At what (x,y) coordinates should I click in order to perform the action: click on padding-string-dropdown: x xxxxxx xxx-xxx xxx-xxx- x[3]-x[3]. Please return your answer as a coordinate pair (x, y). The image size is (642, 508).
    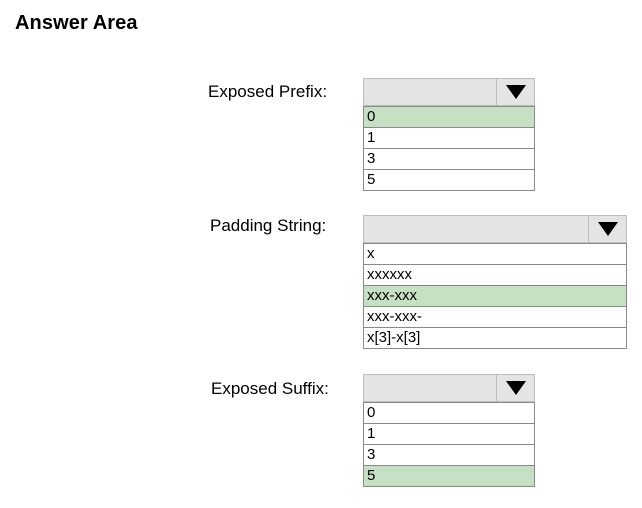
    Looking at the image, I should click on (495, 282).